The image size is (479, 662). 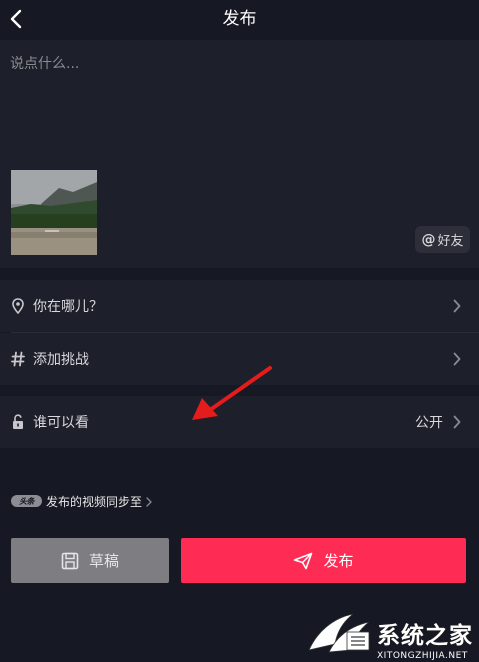 I want to click on location-row: 你在哪儿？, so click(x=239, y=306).